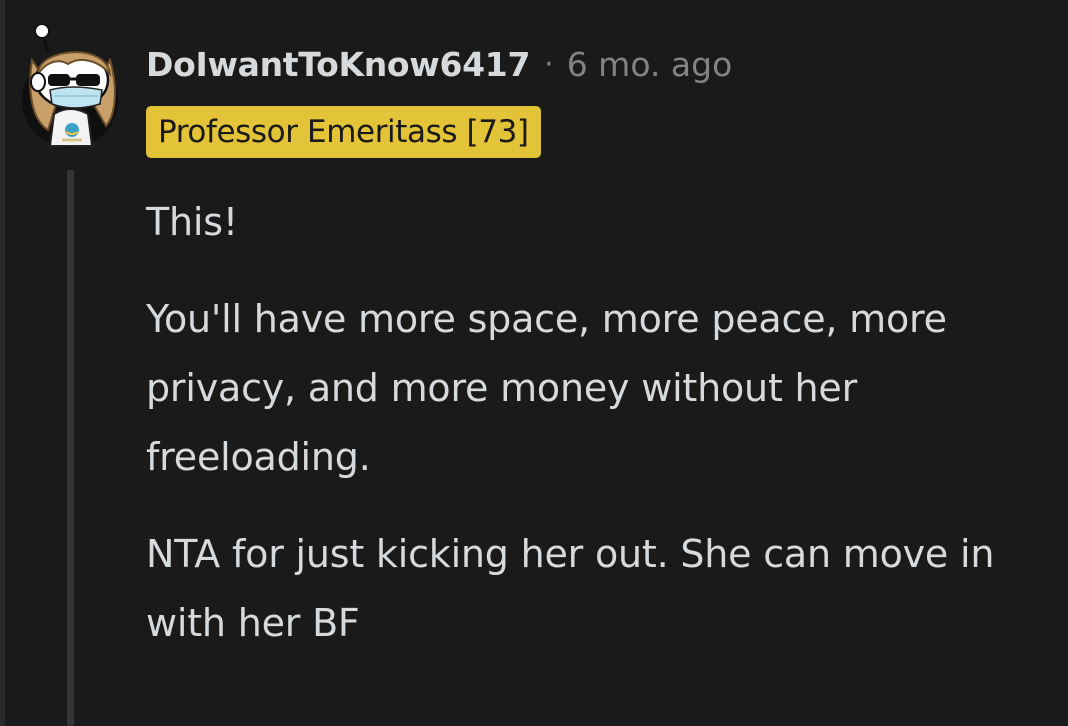 The width and height of the screenshot is (1068, 726). Describe the element at coordinates (343, 132) in the screenshot. I see `user-flair-badge: Professor Emeritass [73]` at that location.